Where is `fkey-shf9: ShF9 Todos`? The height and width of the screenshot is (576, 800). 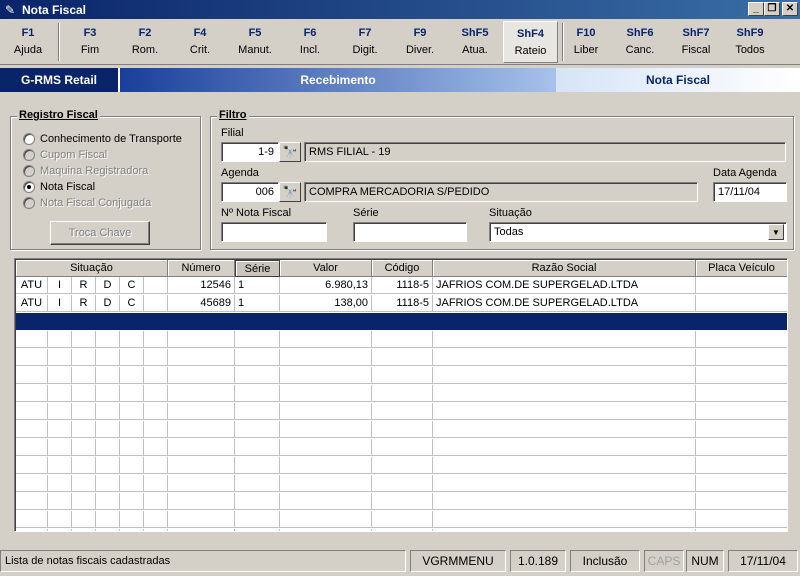
fkey-shf9: ShF9 Todos is located at coordinates (750, 42).